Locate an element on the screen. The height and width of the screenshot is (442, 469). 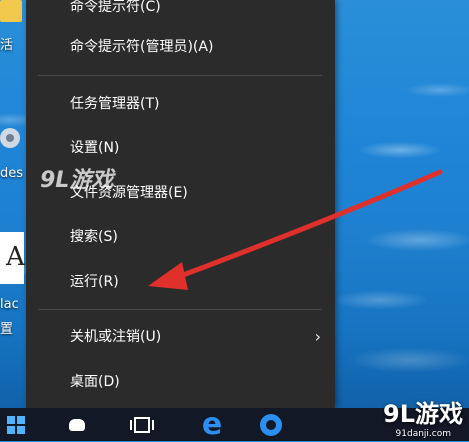
desktop-icon-document: A is located at coordinates (13, 259).